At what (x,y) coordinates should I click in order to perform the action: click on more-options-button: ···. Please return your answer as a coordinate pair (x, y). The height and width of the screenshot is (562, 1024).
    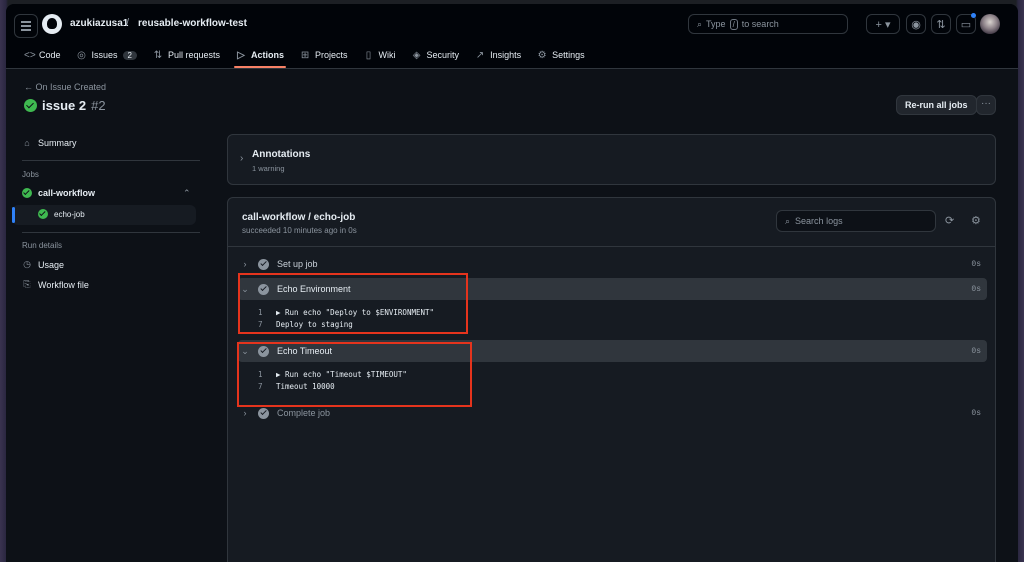
    Looking at the image, I should click on (986, 105).